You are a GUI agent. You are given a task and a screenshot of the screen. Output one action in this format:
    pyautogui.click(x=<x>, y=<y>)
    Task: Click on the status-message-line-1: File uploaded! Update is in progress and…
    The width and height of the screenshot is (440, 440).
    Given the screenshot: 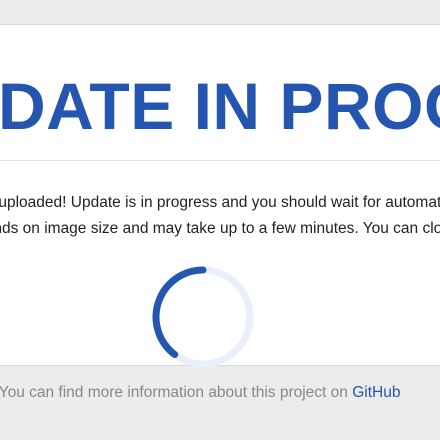 What is the action you would take?
    pyautogui.click(x=220, y=202)
    